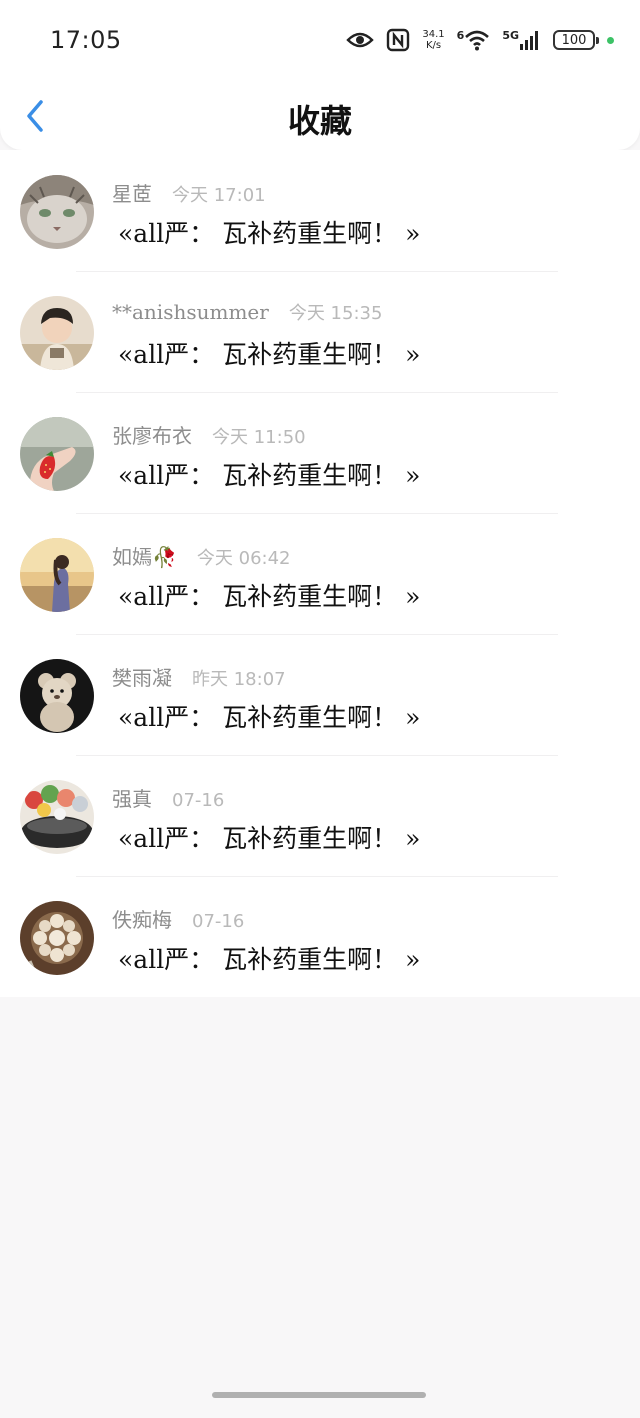 The height and width of the screenshot is (1418, 640). Describe the element at coordinates (319, 121) in the screenshot. I see `page-title: 收藏` at that location.